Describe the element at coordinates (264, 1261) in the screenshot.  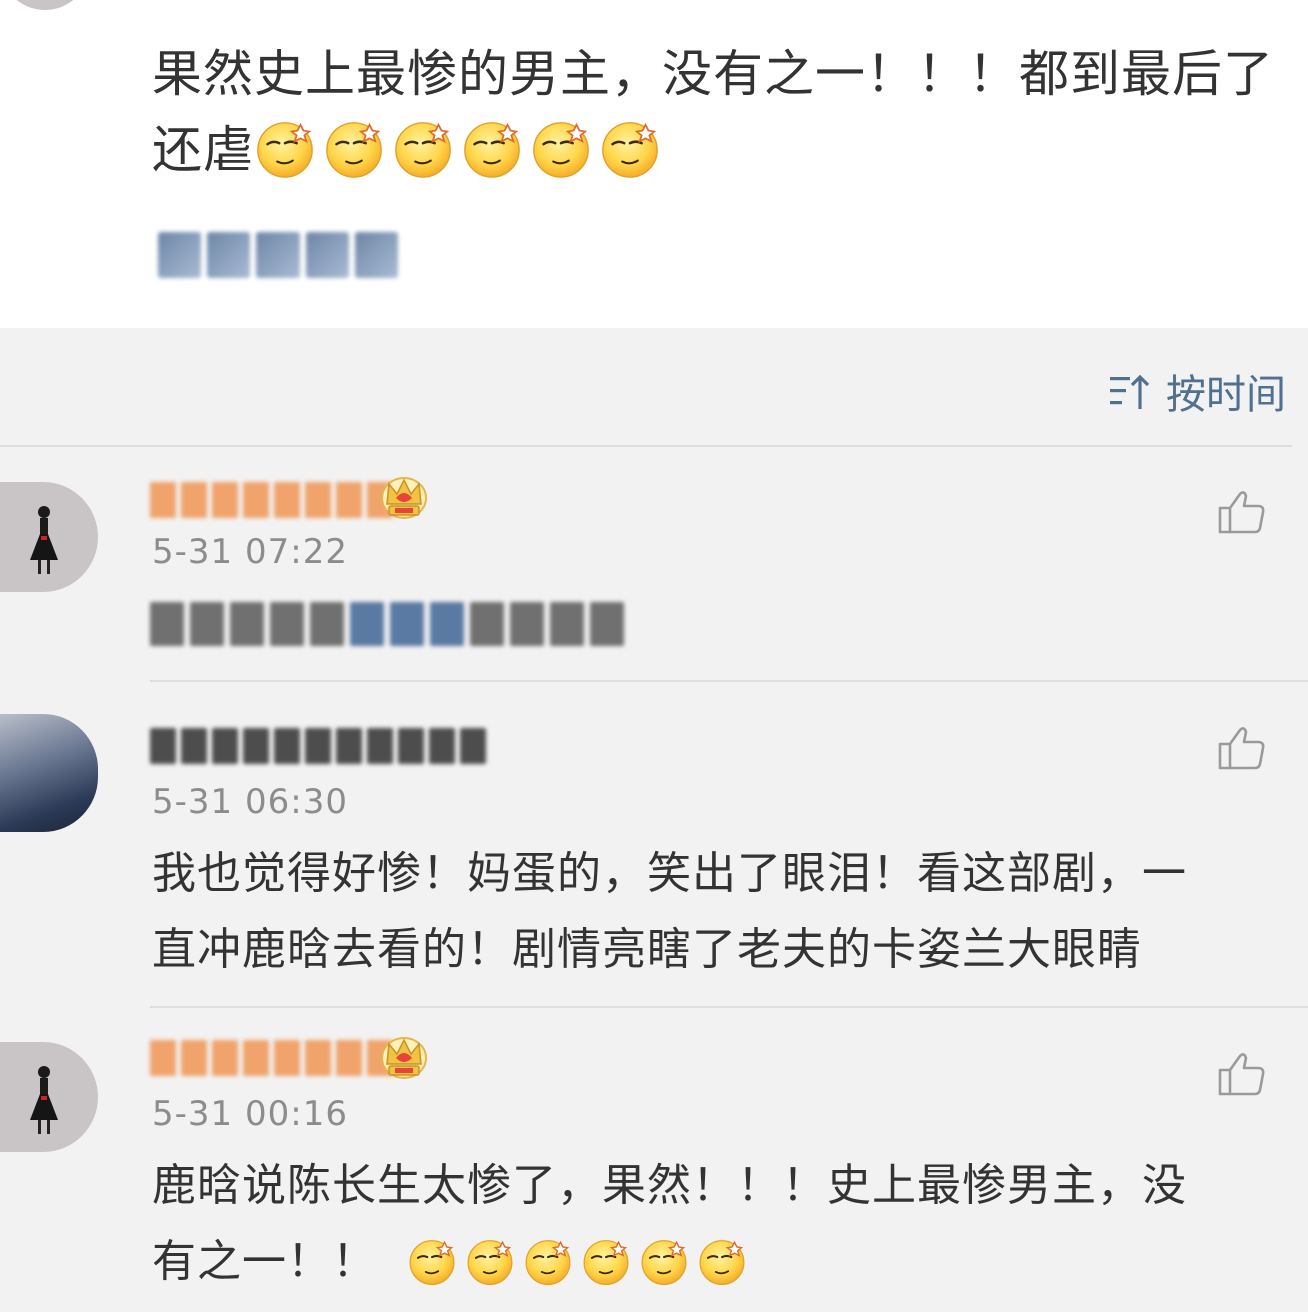
I see `comment-text-line2-label: 有之一！！` at that location.